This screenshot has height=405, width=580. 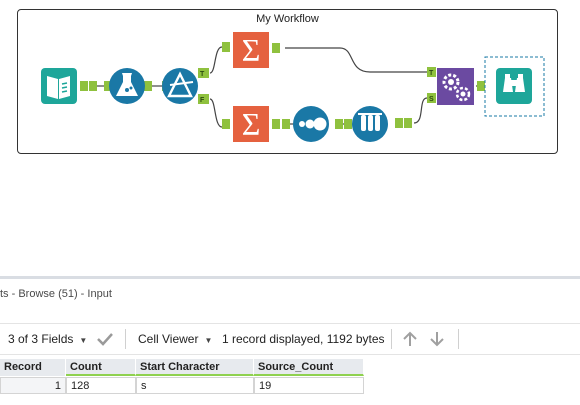 What do you see at coordinates (216, 113) in the screenshot?
I see `connector-filter-false` at bounding box center [216, 113].